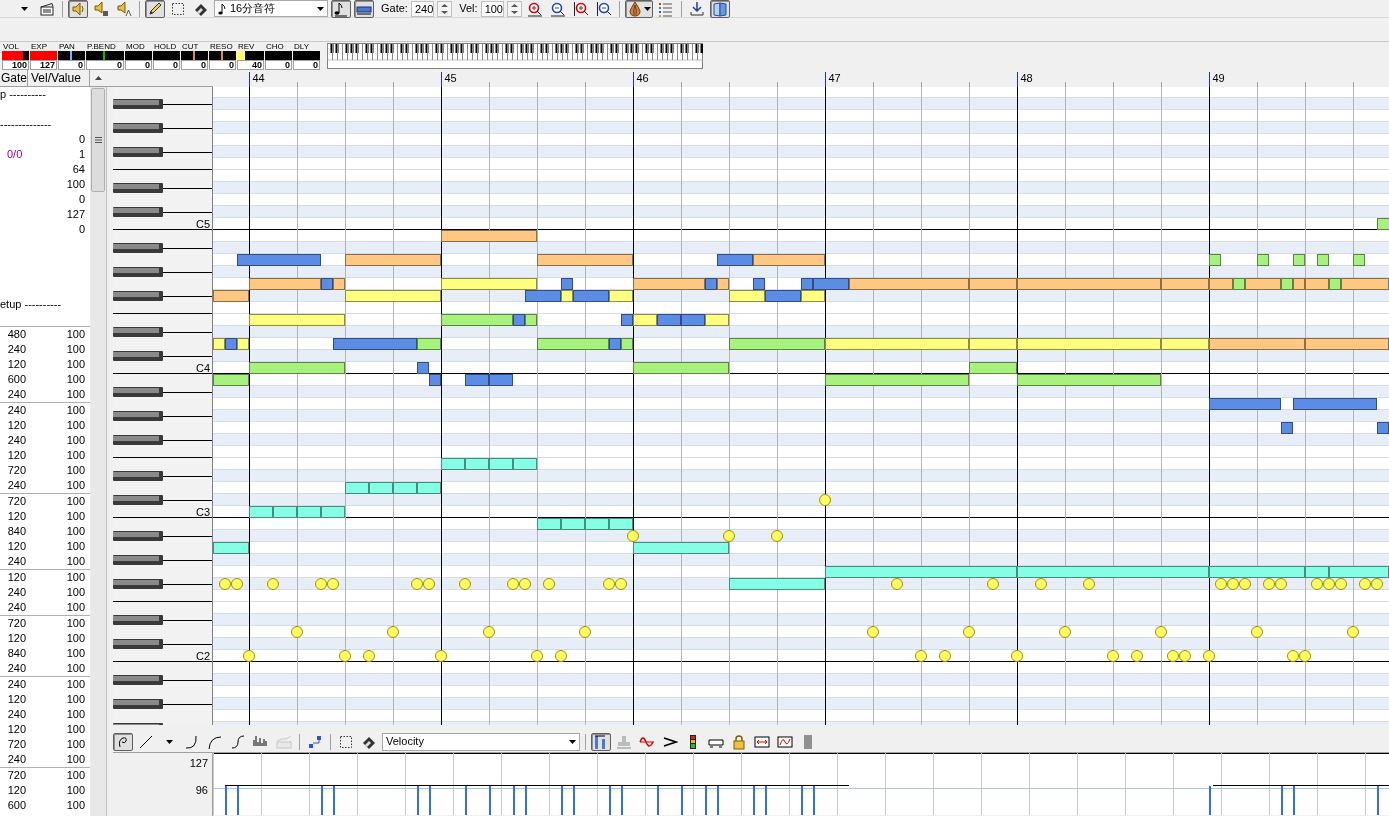 This screenshot has width=1389, height=816. What do you see at coordinates (394, 9) in the screenshot?
I see `gate-label: Gate:` at bounding box center [394, 9].